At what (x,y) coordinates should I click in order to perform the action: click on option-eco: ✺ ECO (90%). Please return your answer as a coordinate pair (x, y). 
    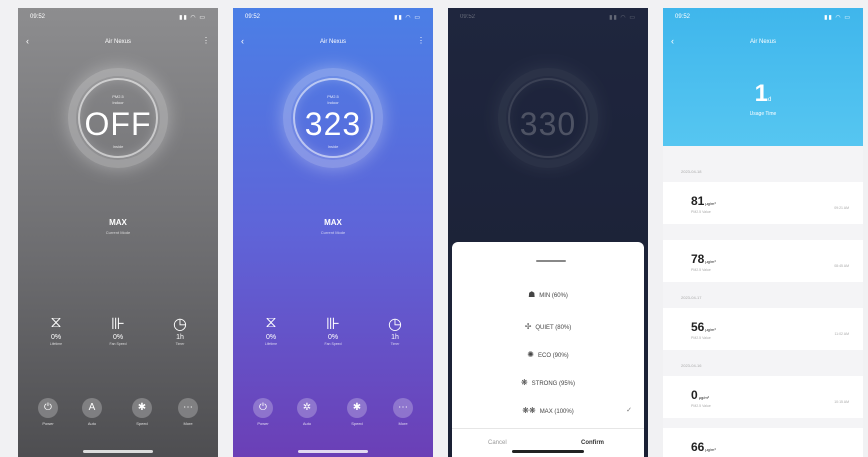
    Looking at the image, I should click on (548, 354).